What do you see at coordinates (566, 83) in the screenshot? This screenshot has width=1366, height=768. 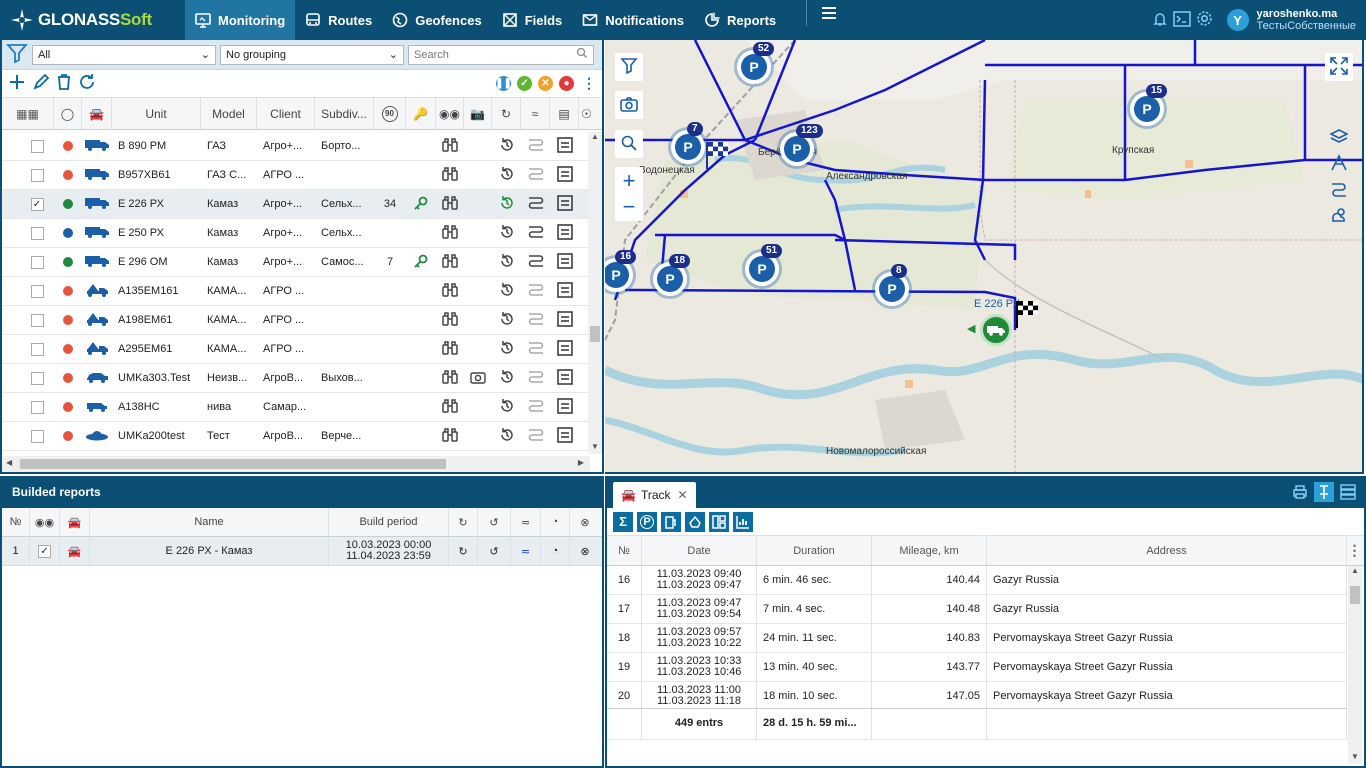 I see `lock-icon: ●` at bounding box center [566, 83].